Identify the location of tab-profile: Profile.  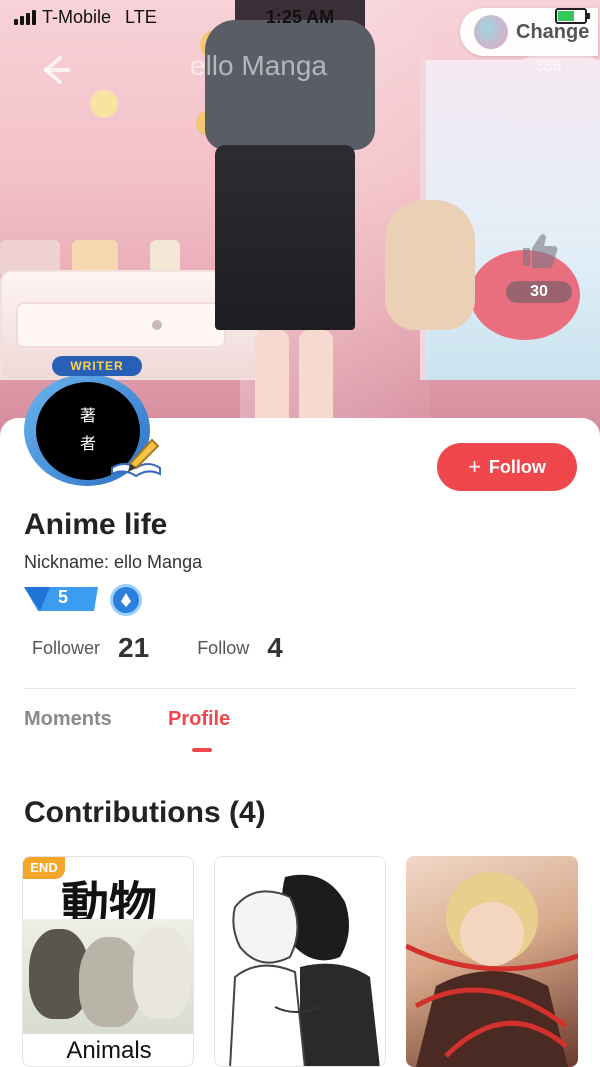
(199, 719).